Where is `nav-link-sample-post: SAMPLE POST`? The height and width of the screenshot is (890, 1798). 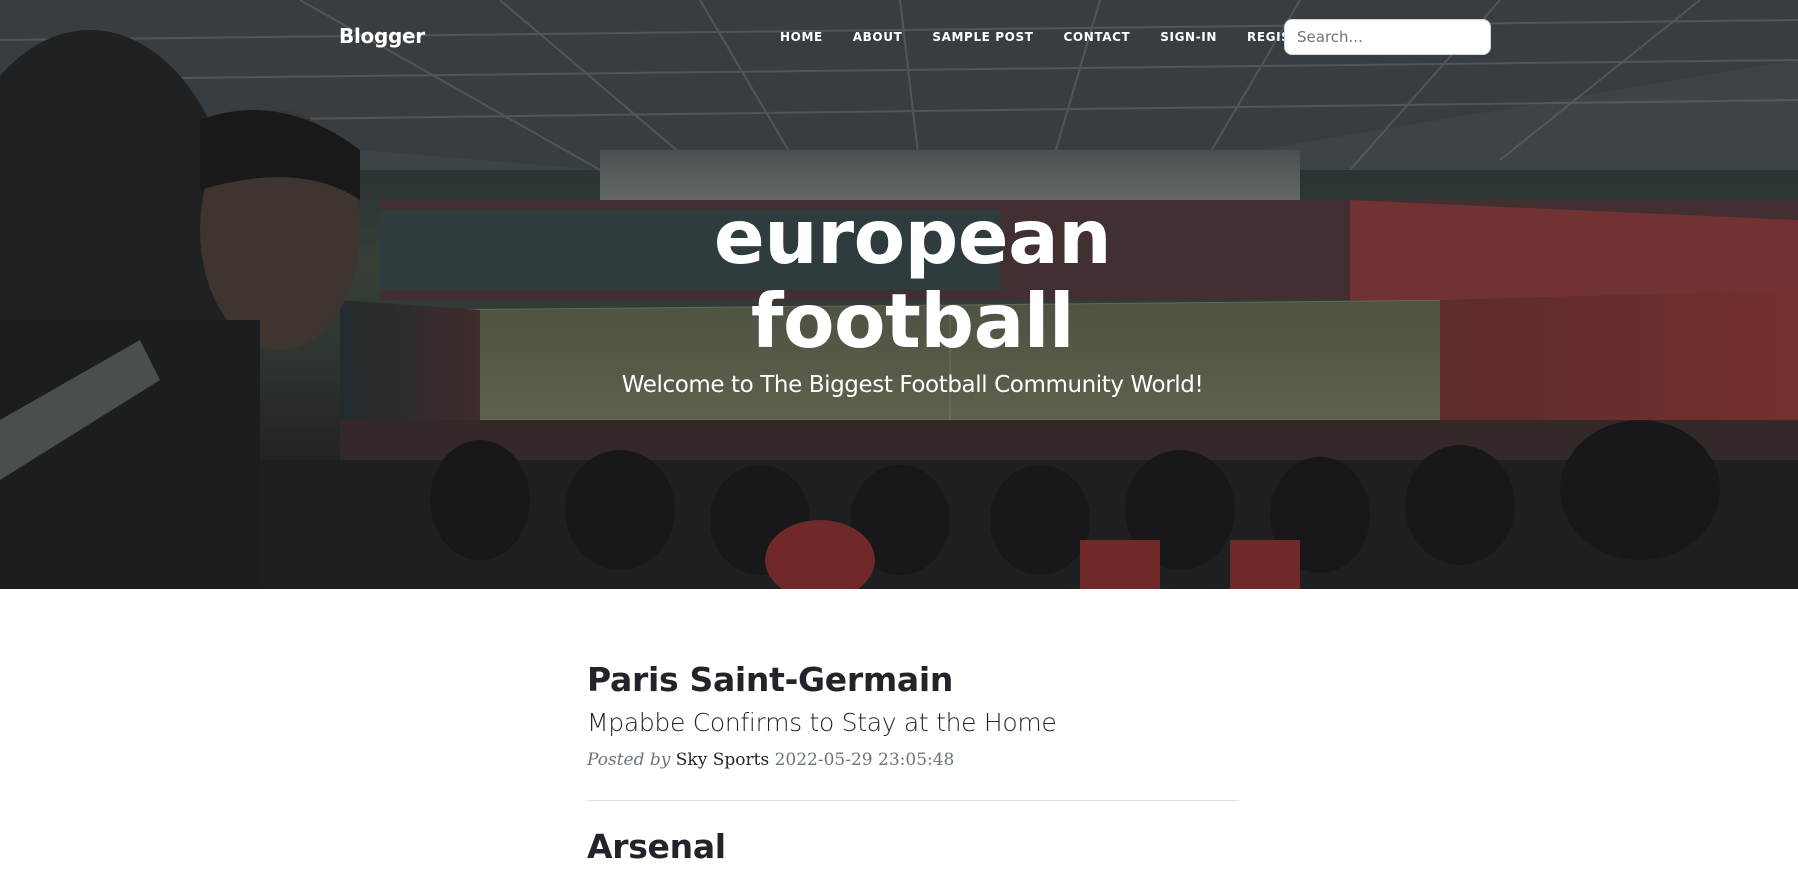 nav-link-sample-post: SAMPLE POST is located at coordinates (982, 37).